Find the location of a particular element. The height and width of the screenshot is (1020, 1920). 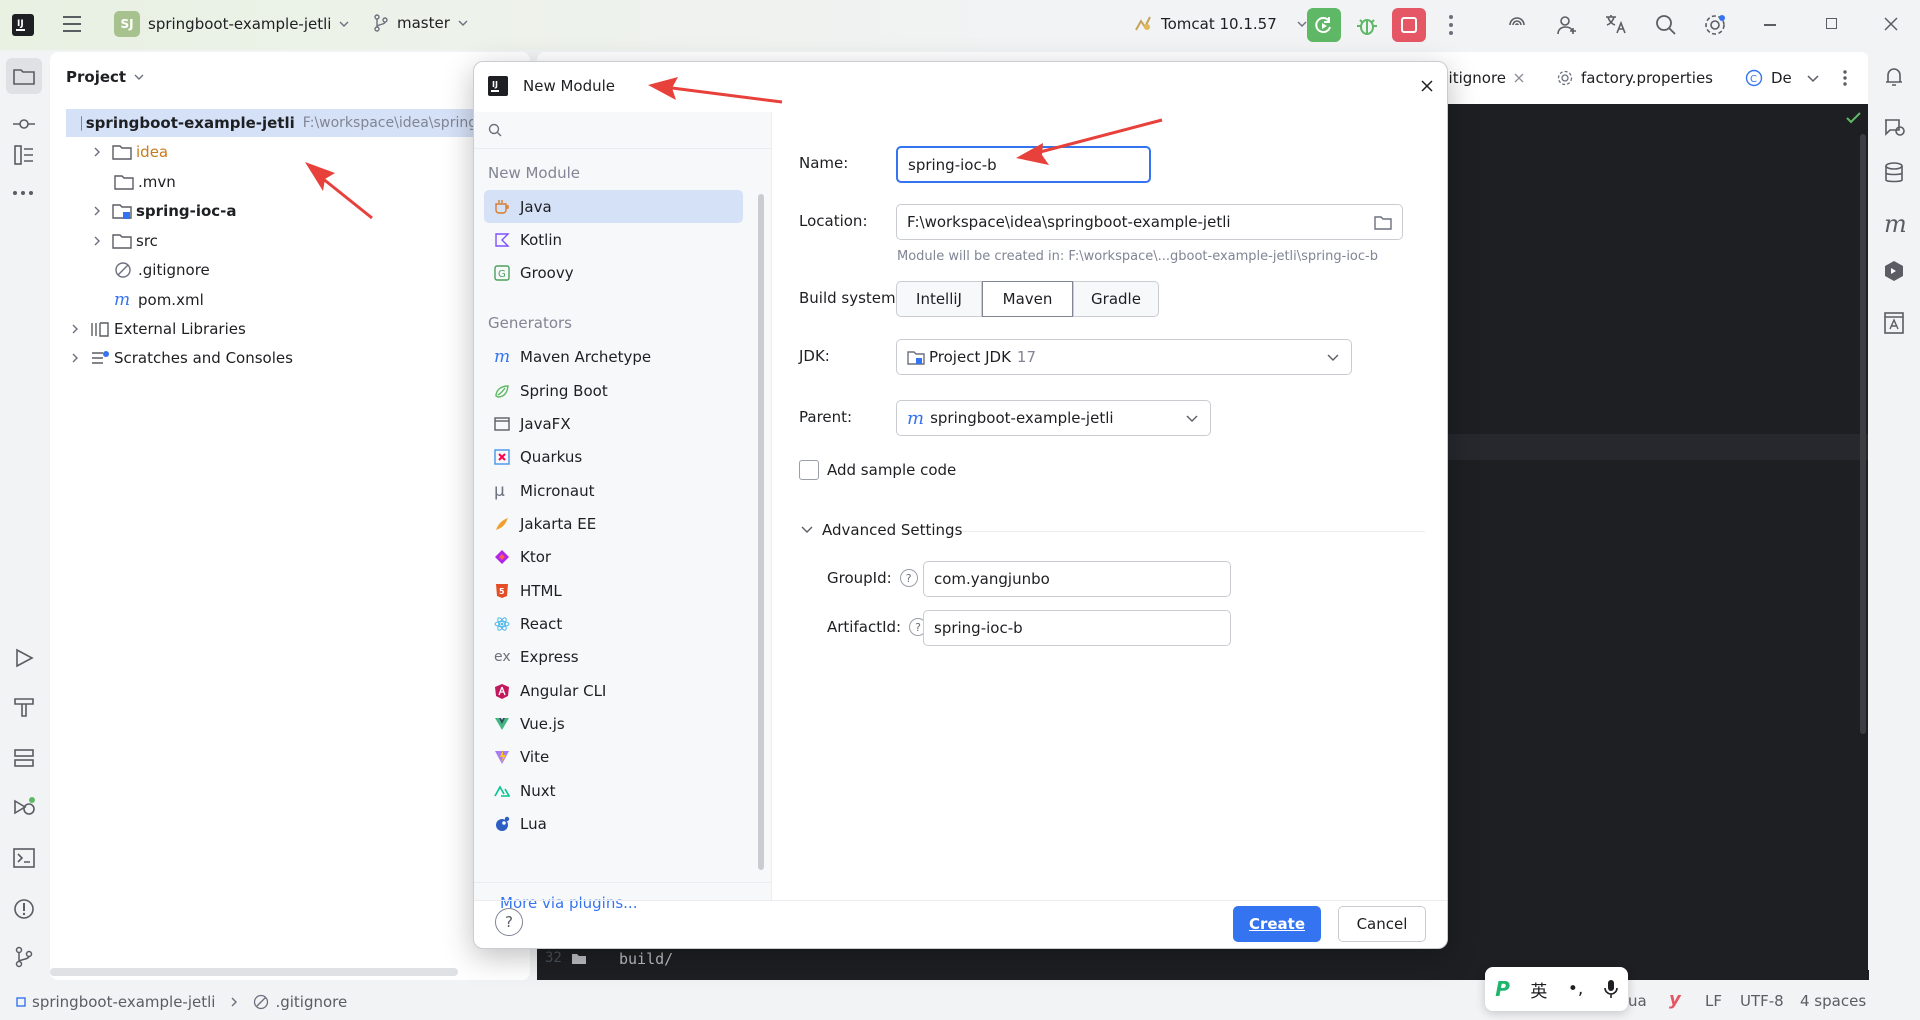

maximize-icon is located at coordinates (1831, 23).